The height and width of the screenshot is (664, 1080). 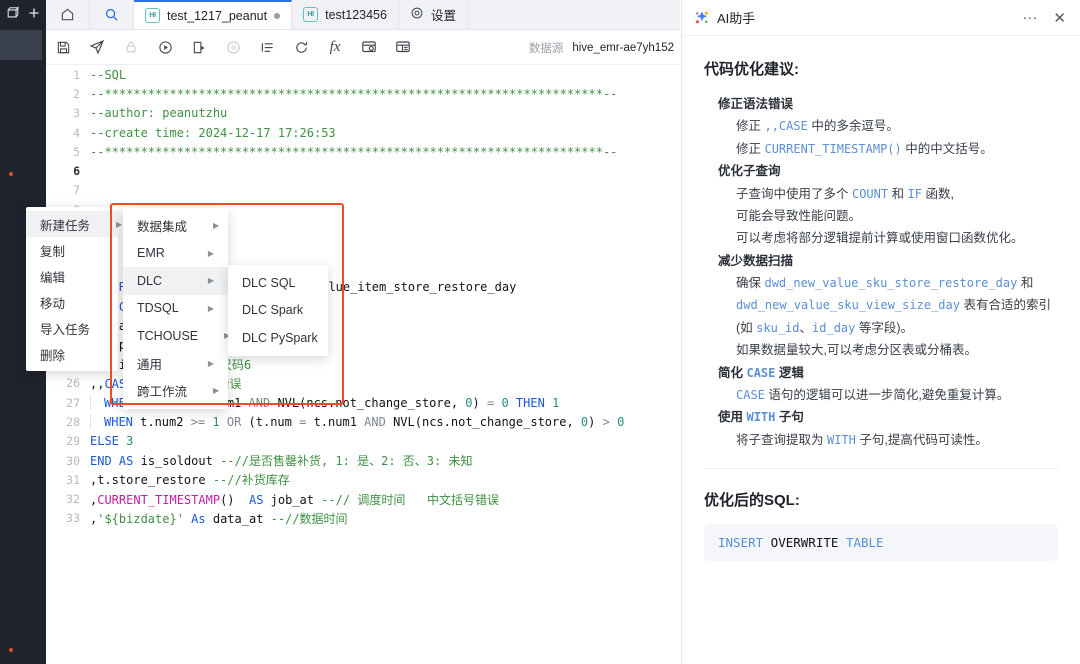 I want to click on run-step-icon, so click(x=199, y=47).